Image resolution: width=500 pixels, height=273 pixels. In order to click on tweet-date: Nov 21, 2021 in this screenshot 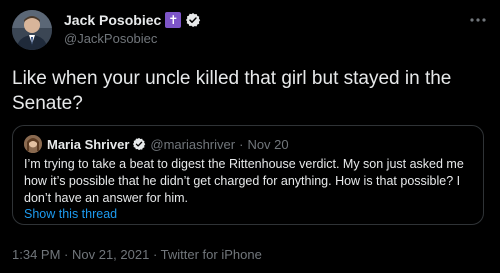, I will do `click(110, 254)`.